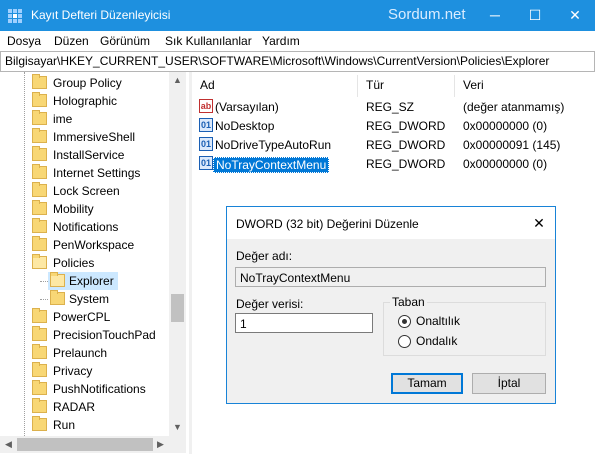 The height and width of the screenshot is (454, 595). Describe the element at coordinates (393, 126) in the screenshot. I see `list-row: 01 NoDesktop REG_DWORD 0x00000000 (0)` at that location.